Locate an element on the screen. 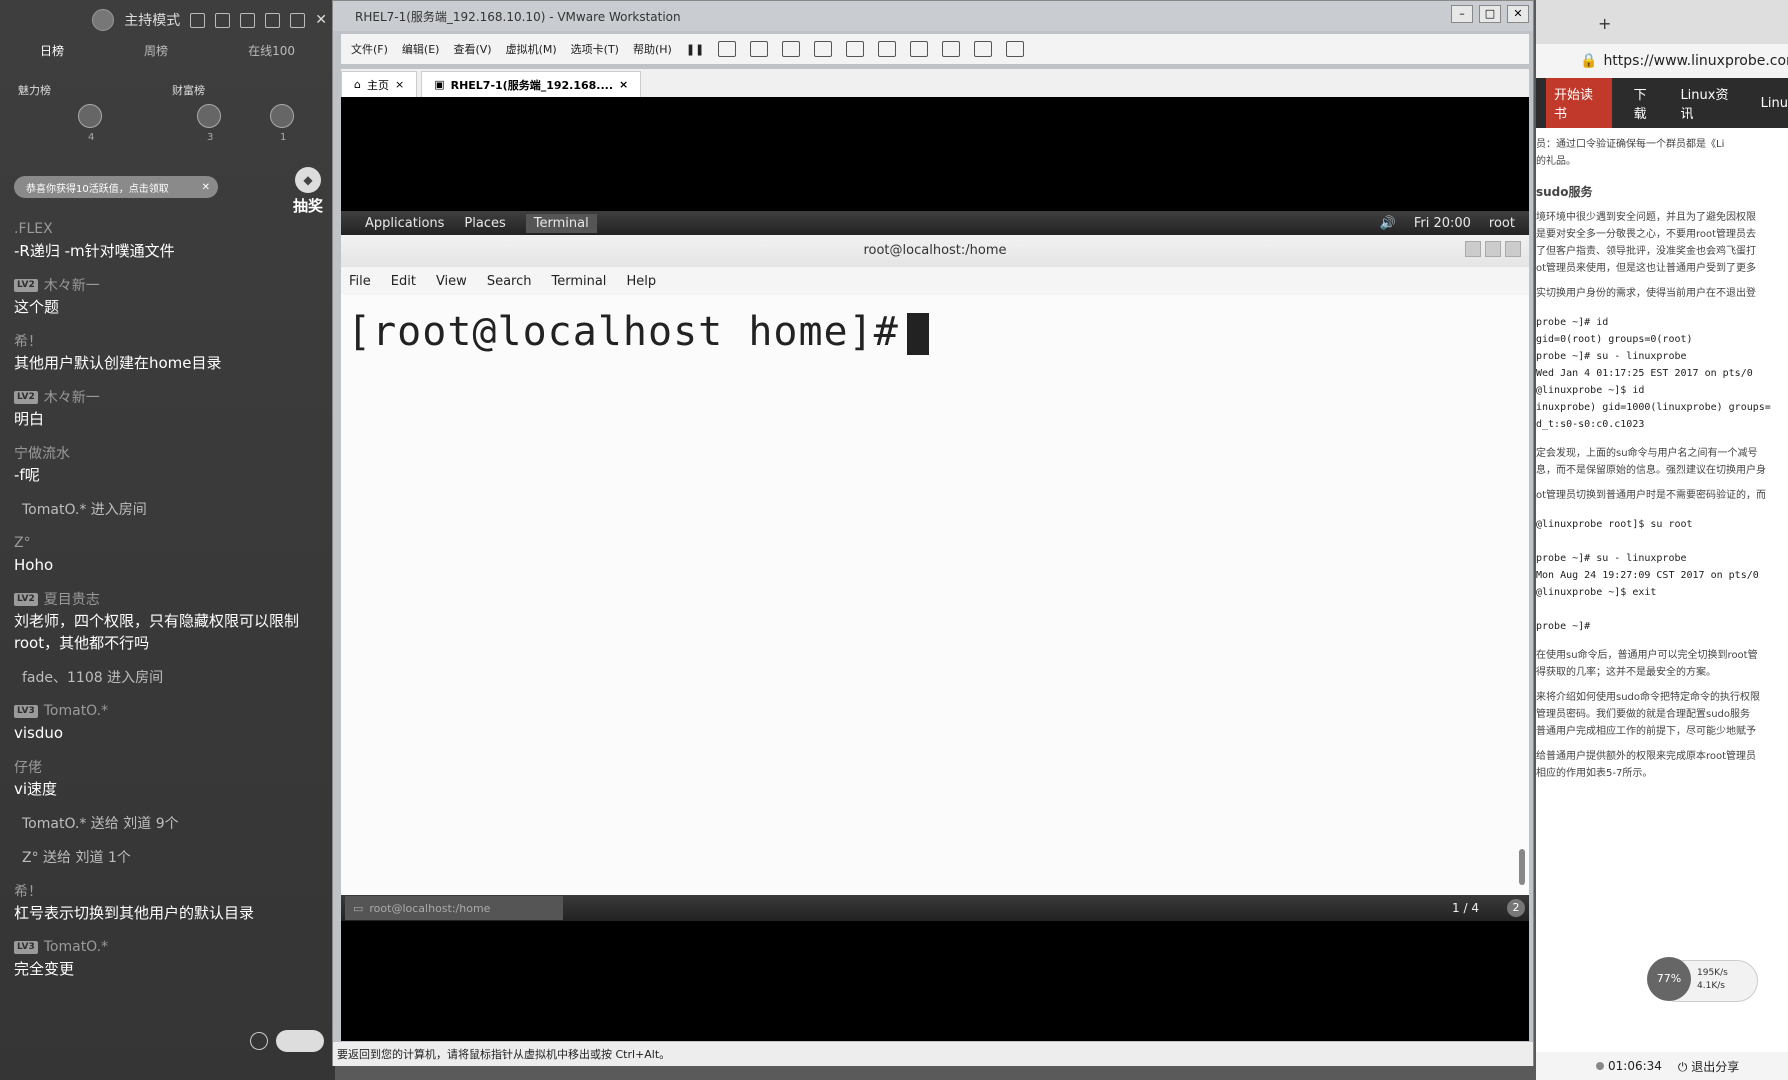 Image resolution: width=1788 pixels, height=1080 pixels. chat-username: .FLEX is located at coordinates (171, 229).